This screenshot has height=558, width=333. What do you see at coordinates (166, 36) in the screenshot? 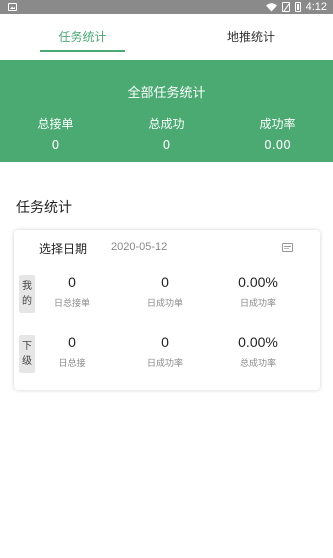
I see `tab-bar: 任务统计 地推统计` at bounding box center [166, 36].